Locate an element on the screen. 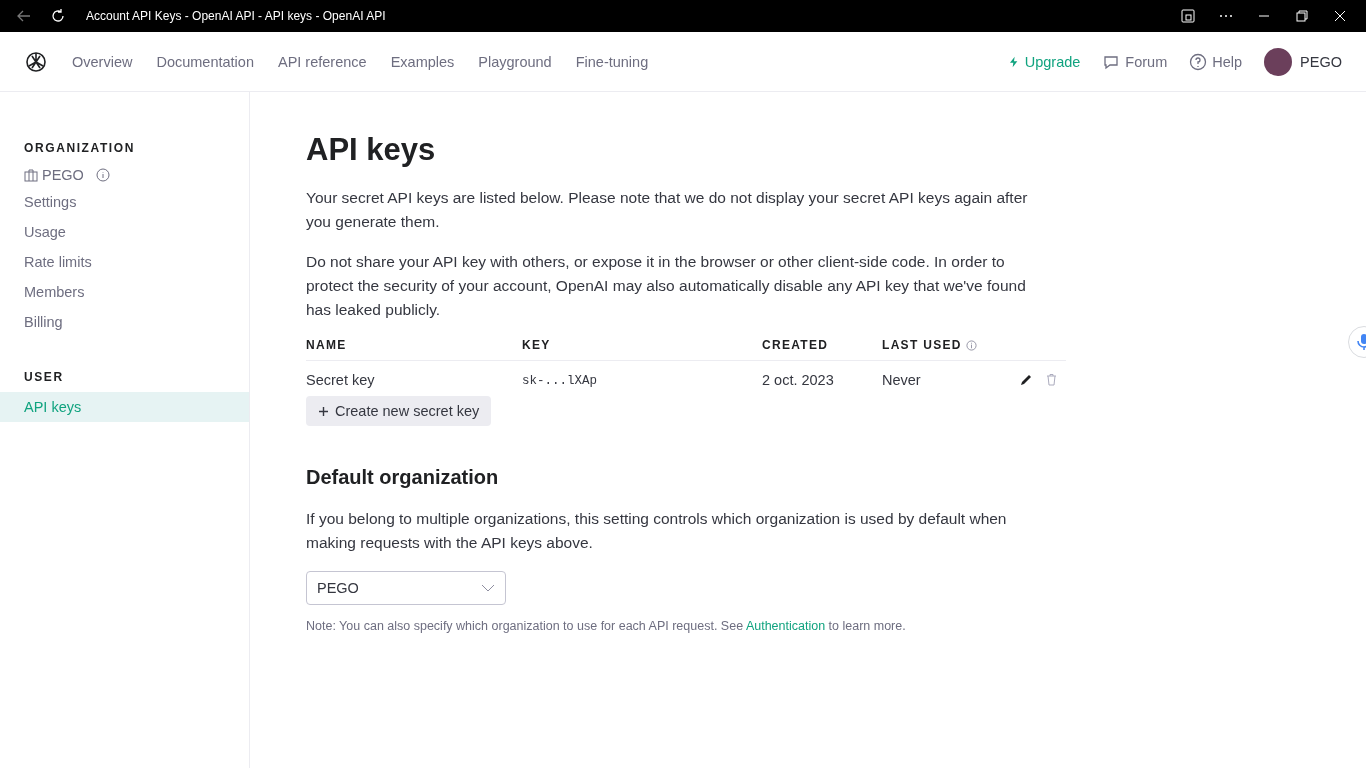 The width and height of the screenshot is (1366, 768). nav-link: Documentation is located at coordinates (205, 61).